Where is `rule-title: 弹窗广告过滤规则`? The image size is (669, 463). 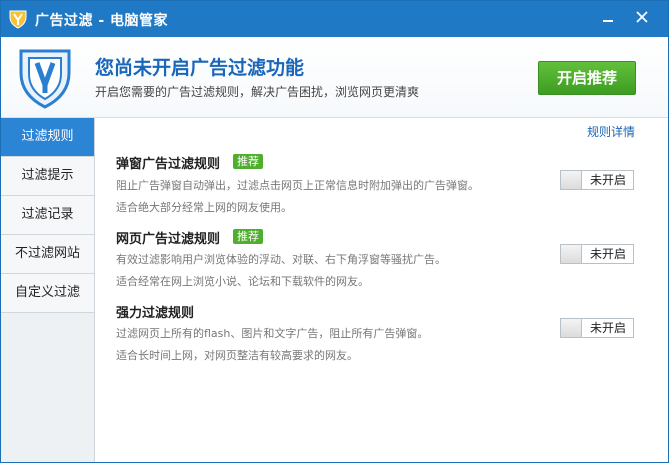
rule-title: 弹窗广告过滤规则 is located at coordinates (168, 164).